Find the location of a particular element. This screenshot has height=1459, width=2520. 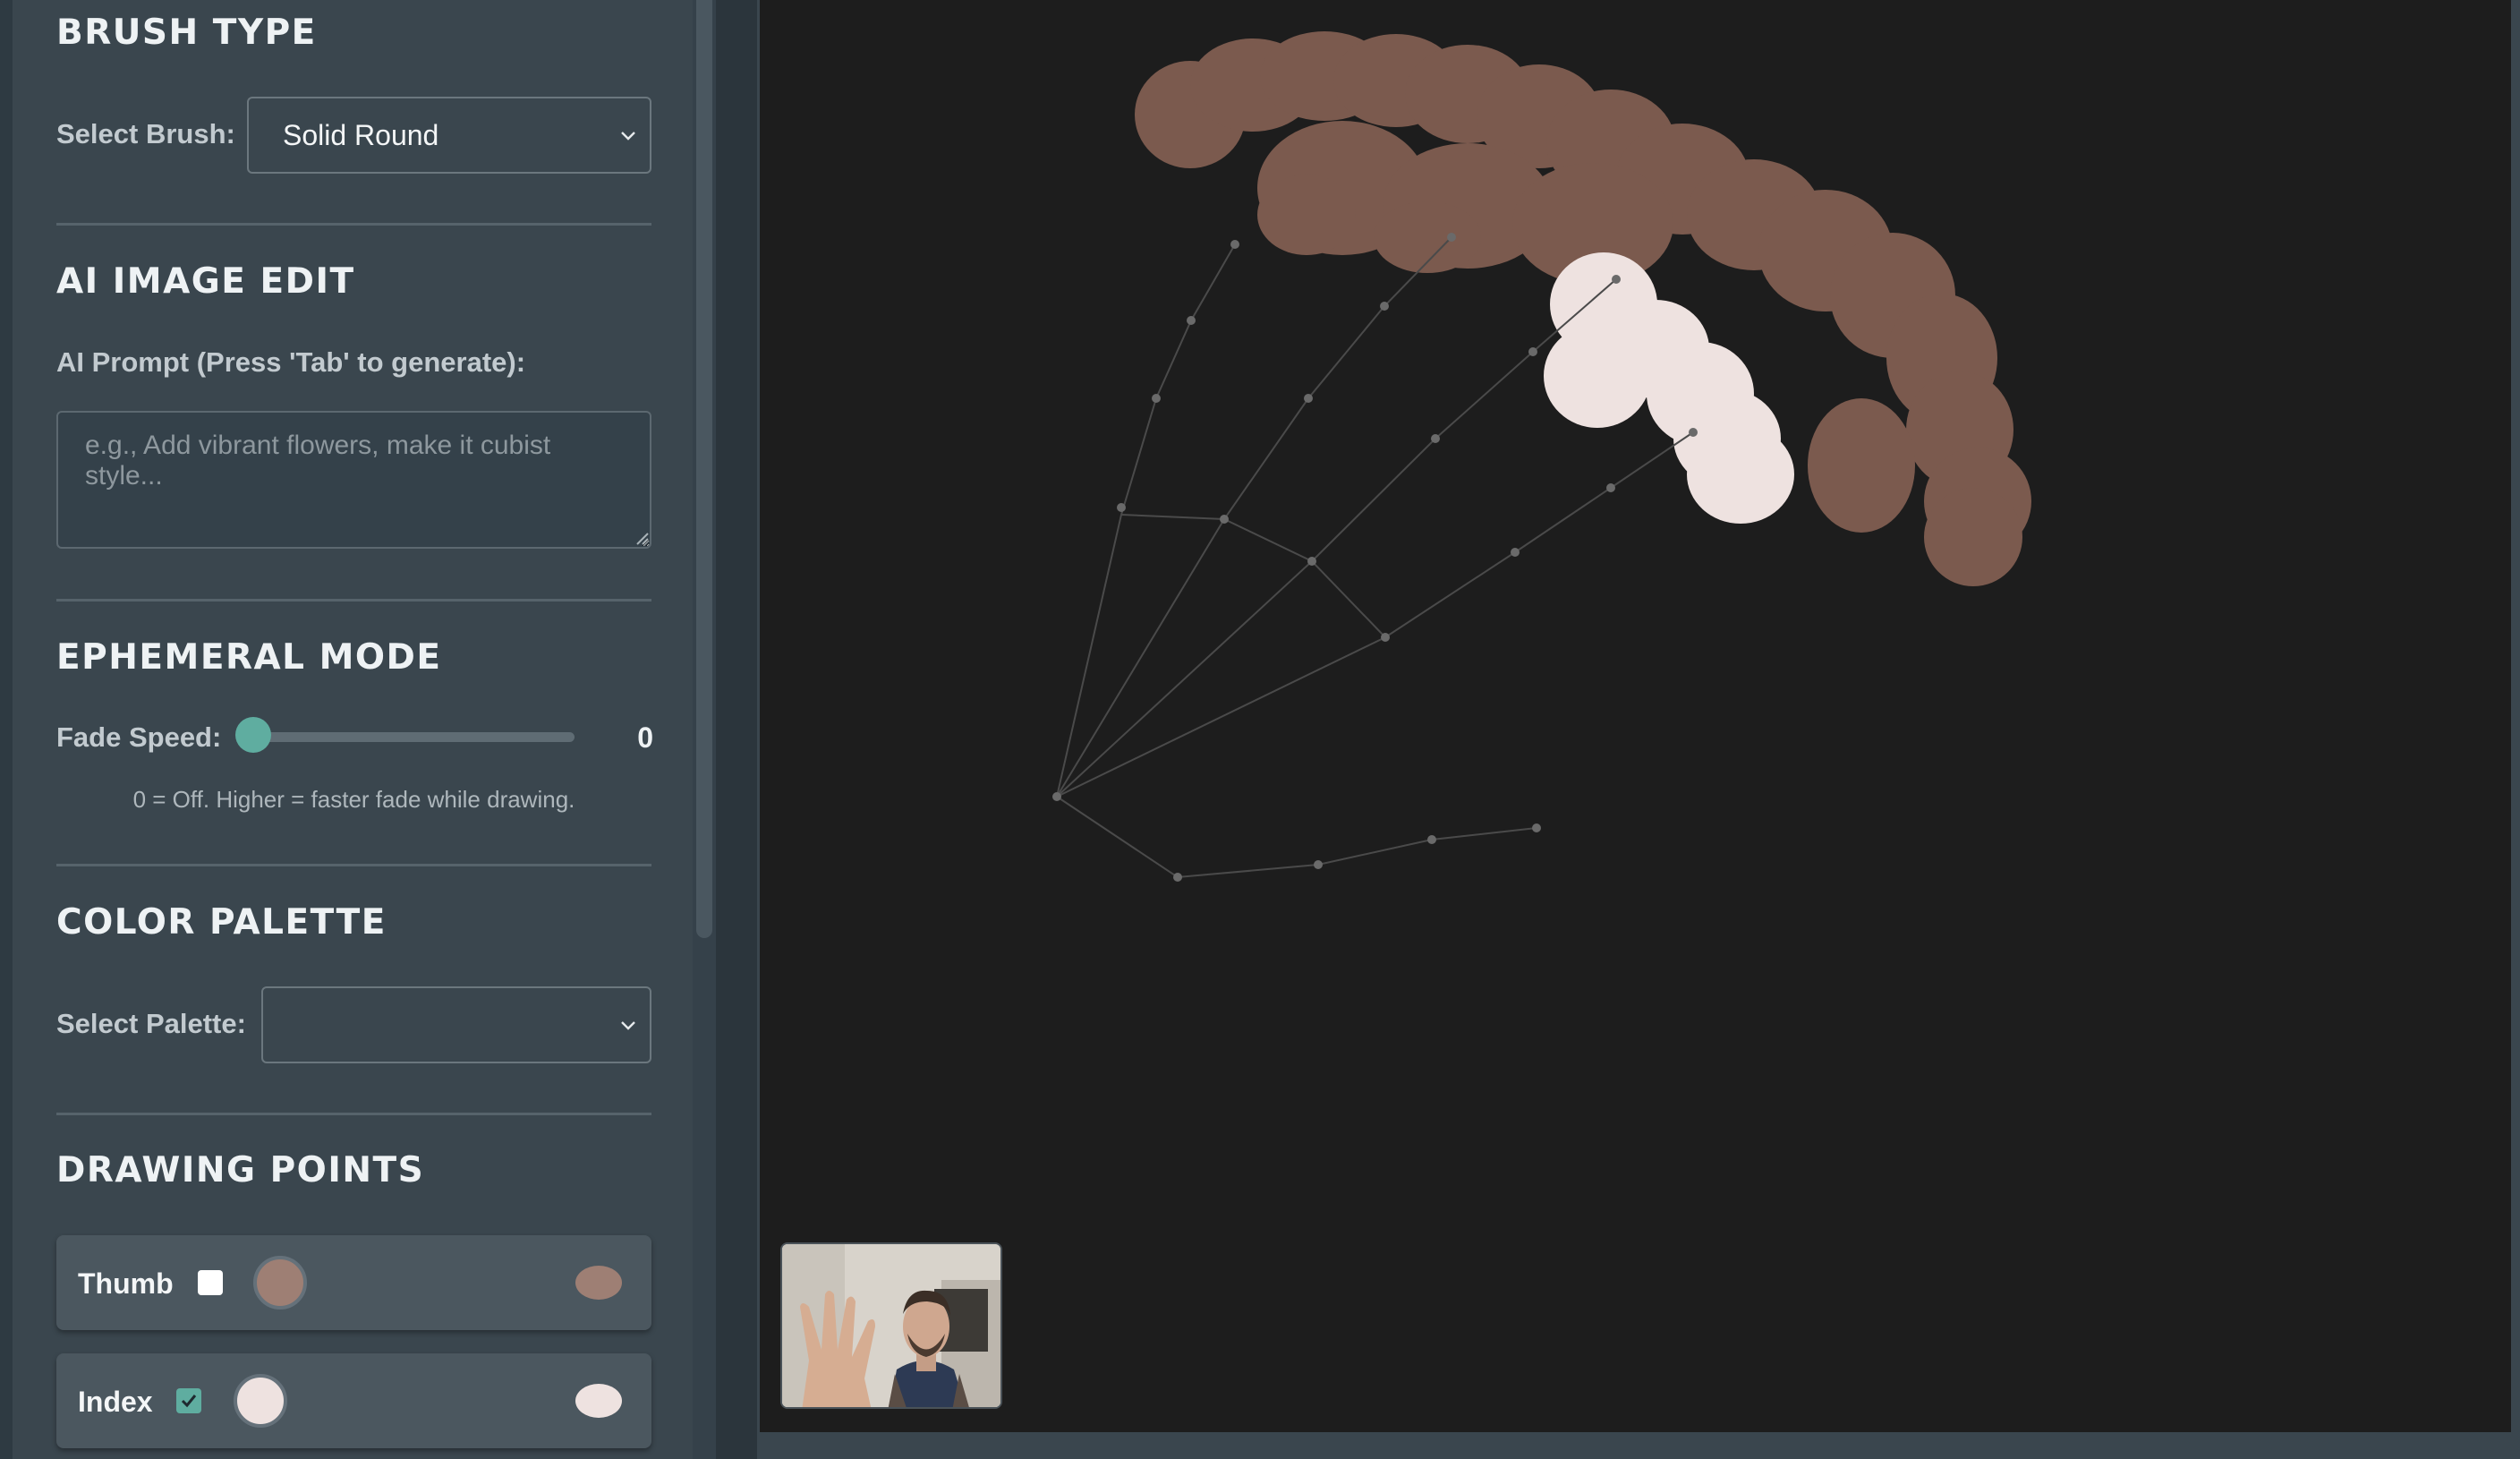

canvas-border is located at coordinates (2515, 729).